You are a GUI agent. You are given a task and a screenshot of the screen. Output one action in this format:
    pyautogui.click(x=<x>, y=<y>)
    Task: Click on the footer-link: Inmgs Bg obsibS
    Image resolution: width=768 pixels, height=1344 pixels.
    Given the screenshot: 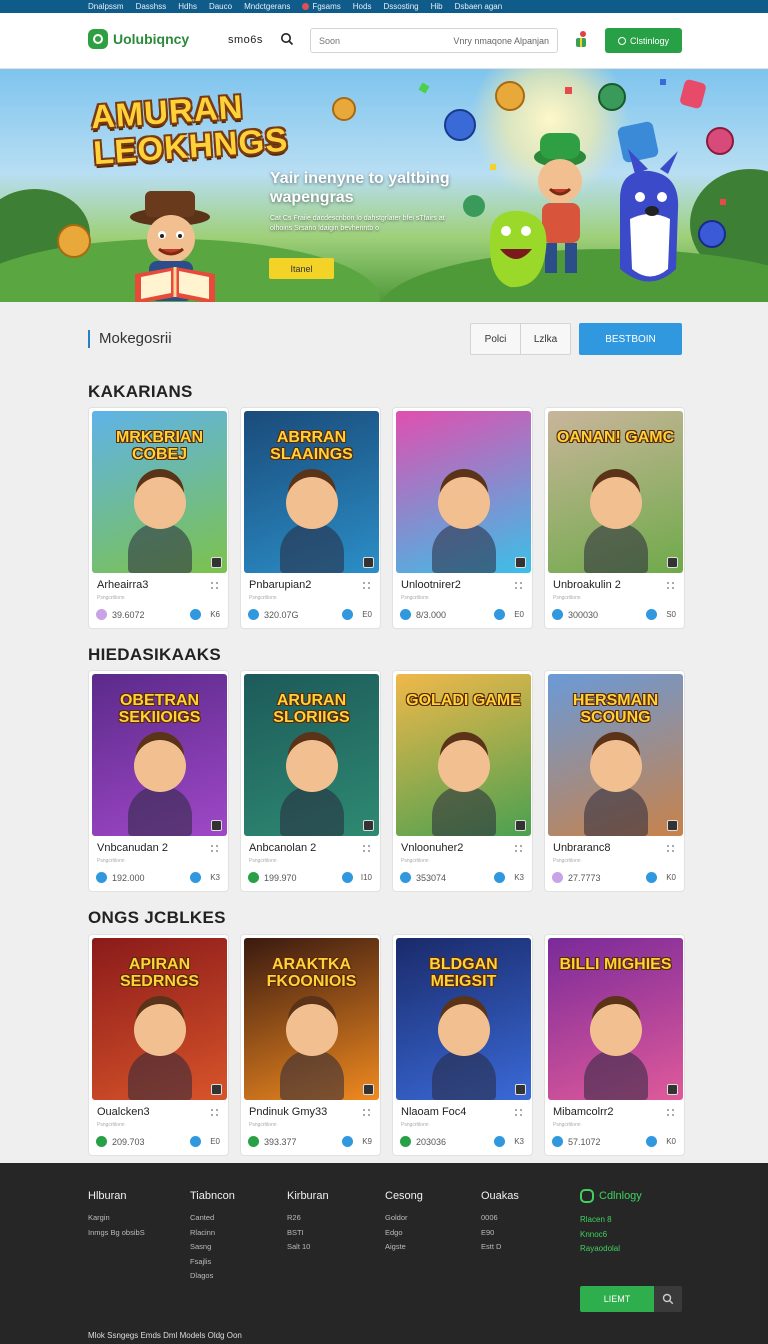 What is the action you would take?
    pyautogui.click(x=116, y=1233)
    